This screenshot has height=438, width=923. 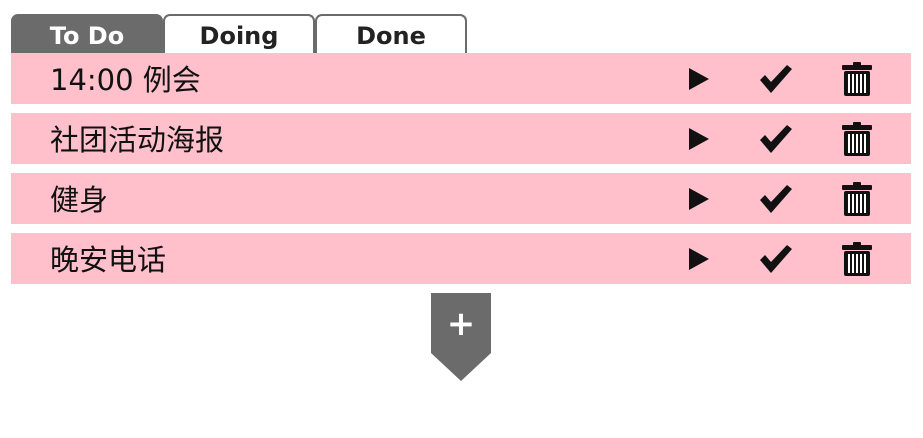 I want to click on plus-icon: +, so click(x=461, y=324).